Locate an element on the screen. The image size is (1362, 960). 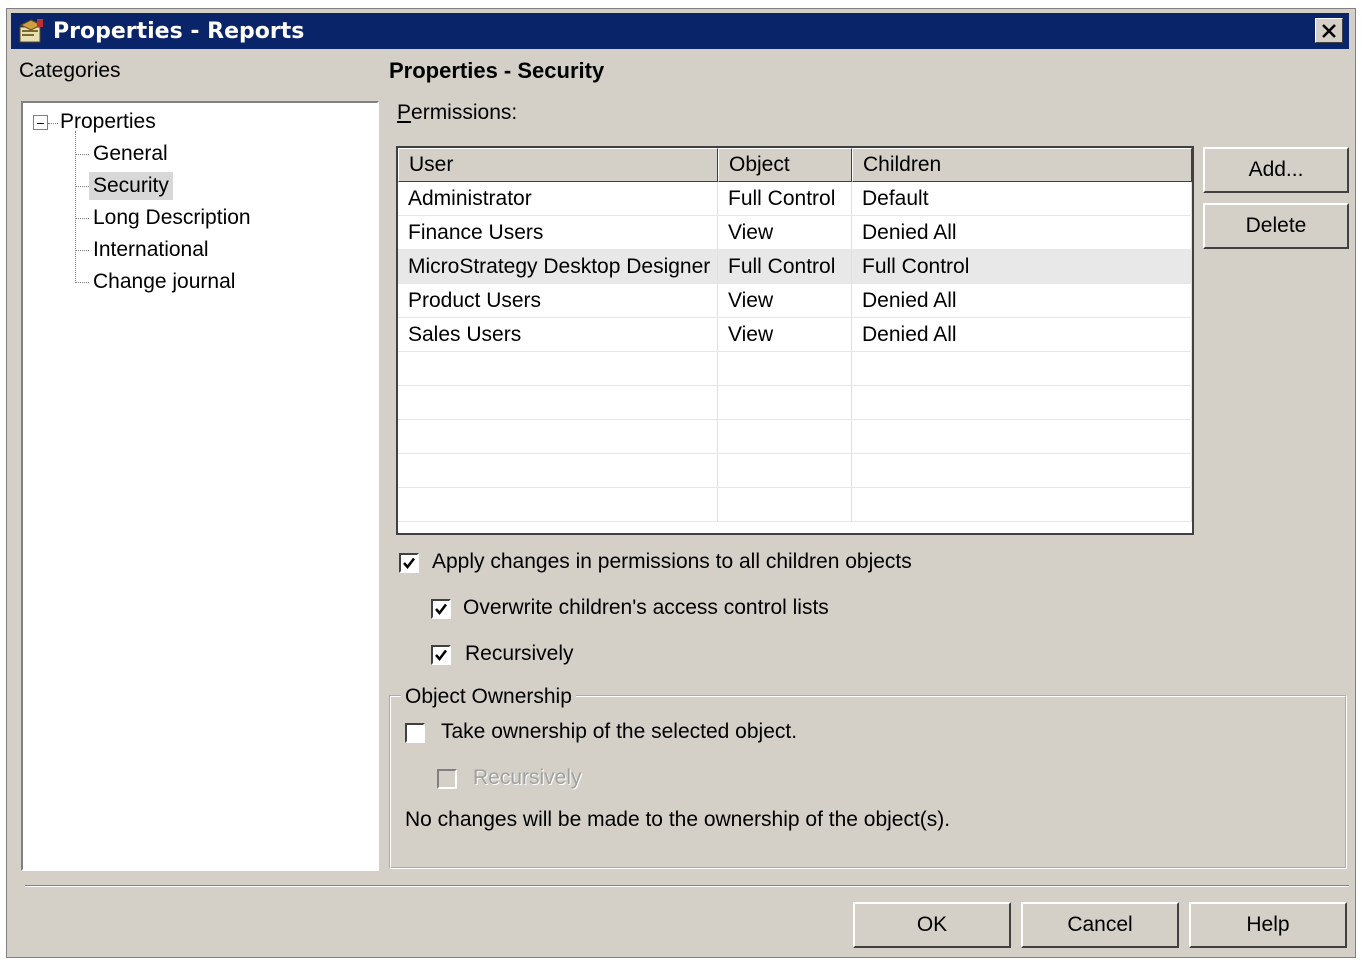
title-bar: Properties - Reports is located at coordinates (680, 31).